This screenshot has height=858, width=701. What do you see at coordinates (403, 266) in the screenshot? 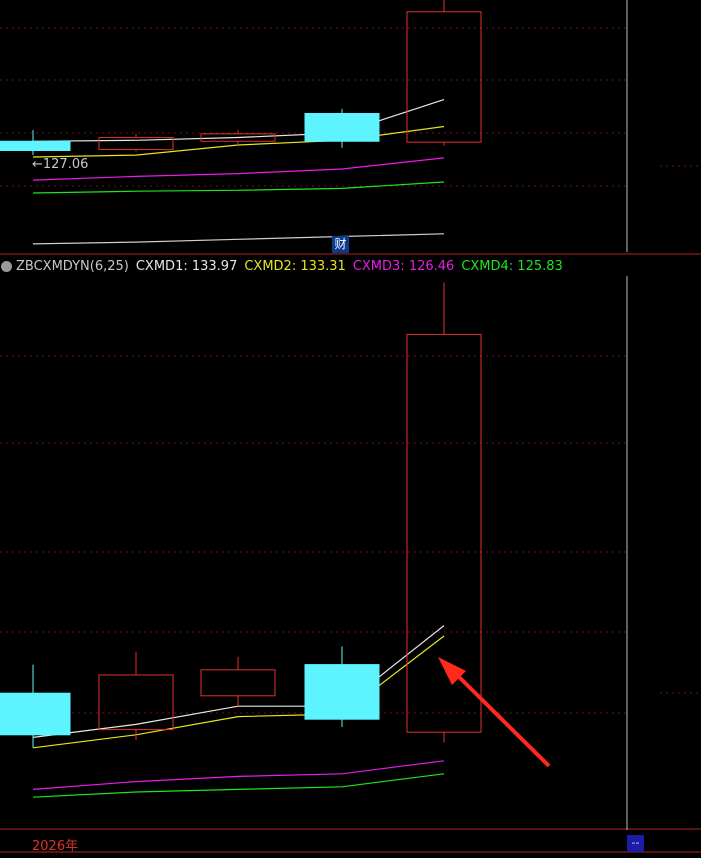
I see `legend-cxmd3: CXMD3: 126.46` at bounding box center [403, 266].